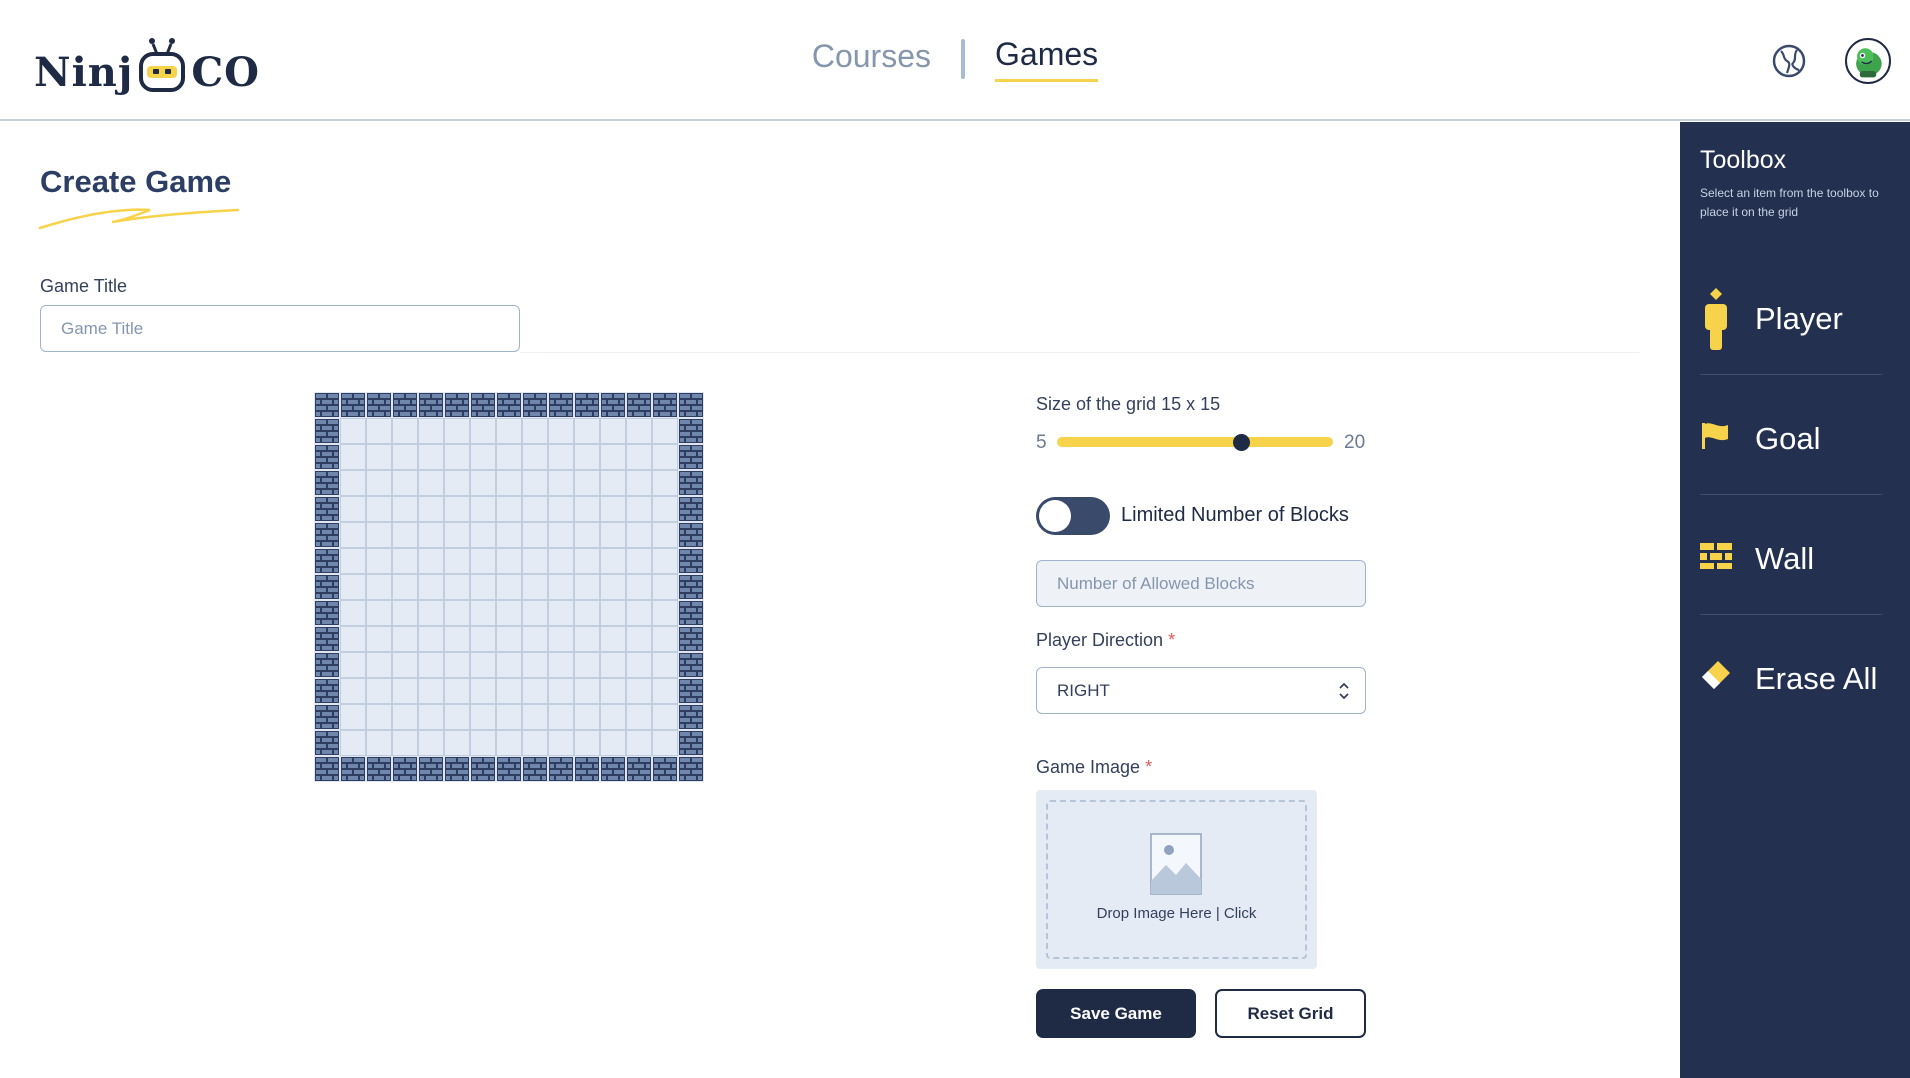 Image resolution: width=1910 pixels, height=1078 pixels. Describe the element at coordinates (1201, 583) in the screenshot. I see `allowed-blocks-input: Number of Allowed Blocks` at that location.